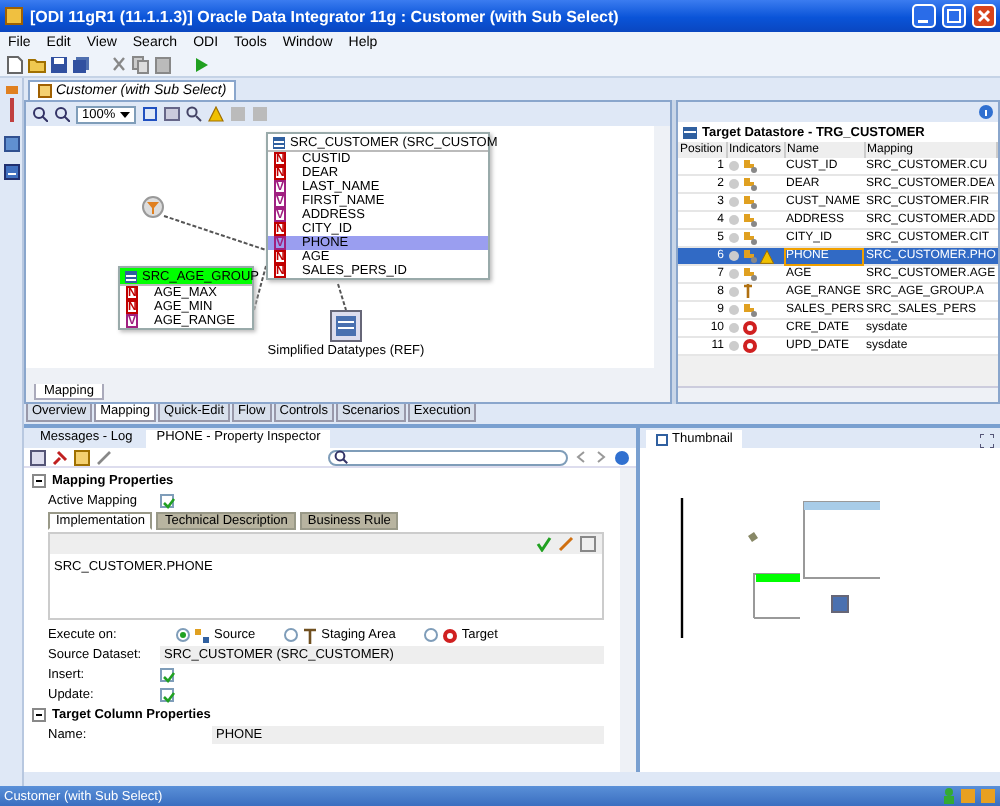 The image size is (1000, 806). What do you see at coordinates (838, 394) in the screenshot?
I see `horizontal-scrollbar` at bounding box center [838, 394].